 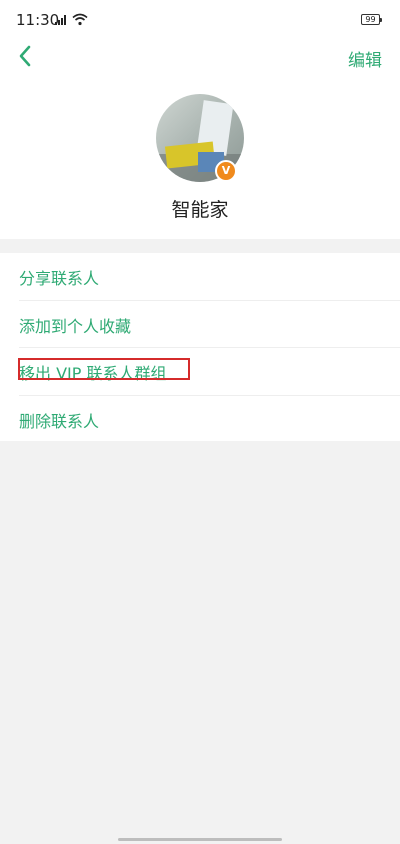 I want to click on menu-item-label: 分享联系人, so click(x=59, y=278).